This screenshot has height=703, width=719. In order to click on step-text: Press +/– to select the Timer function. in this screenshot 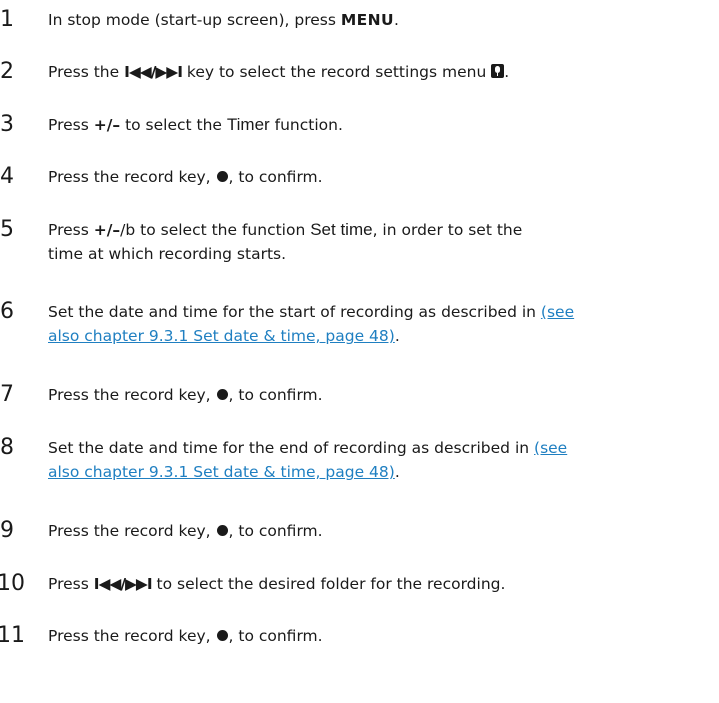, I will do `click(382, 125)`.